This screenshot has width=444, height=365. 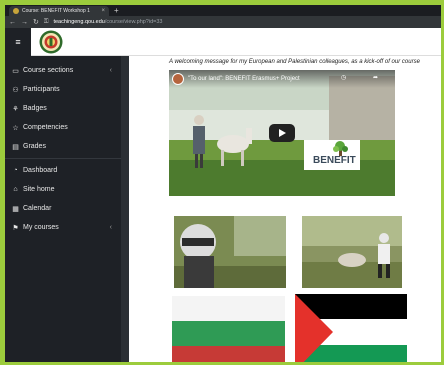 What do you see at coordinates (15, 128) in the screenshot?
I see `competencies-icon: ☆` at bounding box center [15, 128].